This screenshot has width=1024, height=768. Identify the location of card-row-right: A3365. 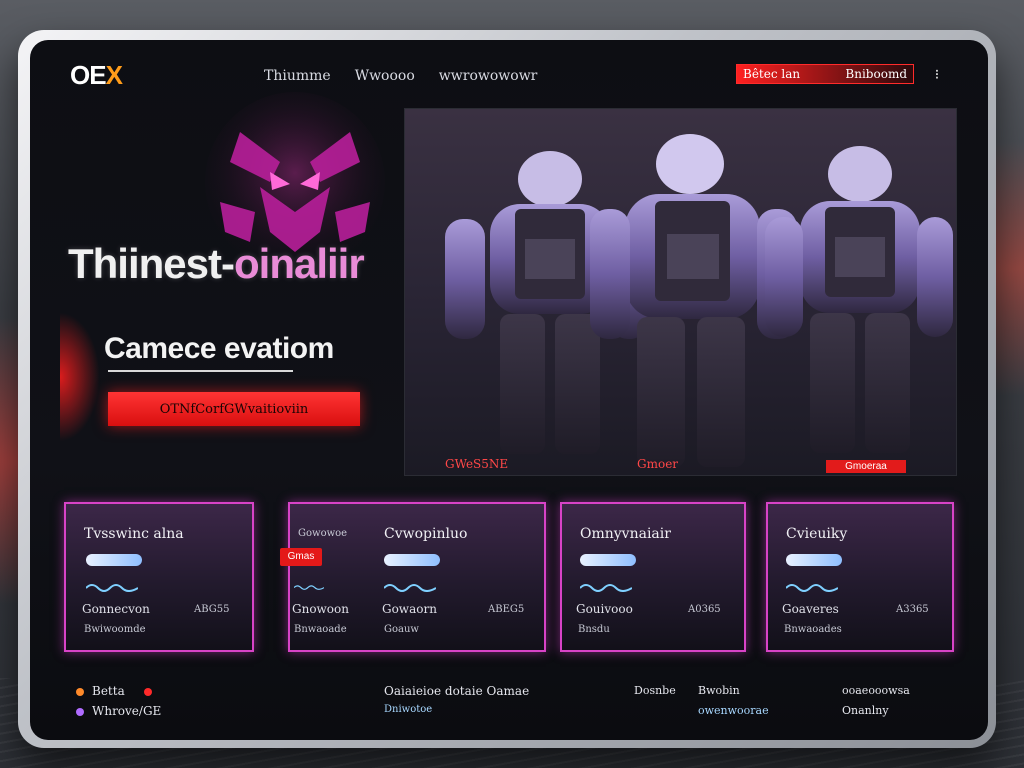
(912, 609).